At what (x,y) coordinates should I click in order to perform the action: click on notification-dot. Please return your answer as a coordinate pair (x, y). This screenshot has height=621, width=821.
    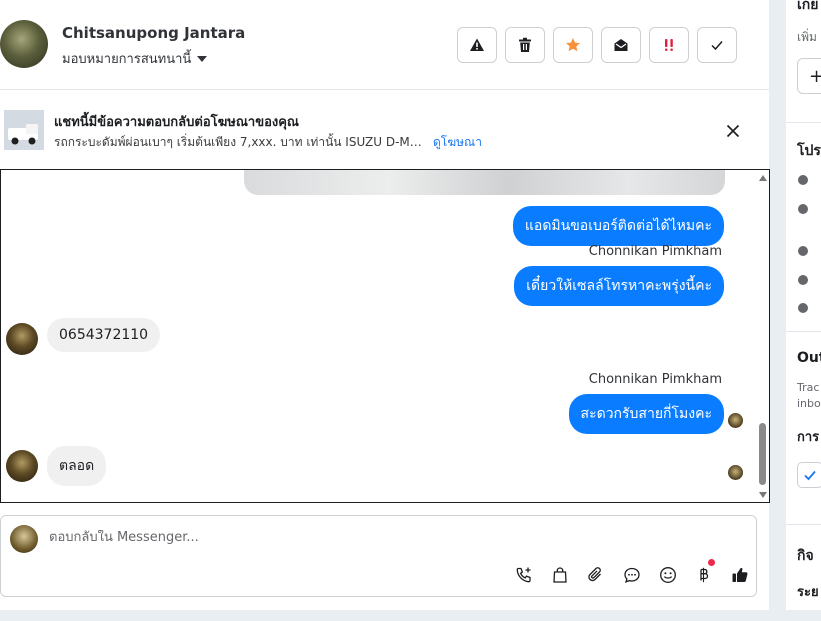
    Looking at the image, I should click on (711, 562).